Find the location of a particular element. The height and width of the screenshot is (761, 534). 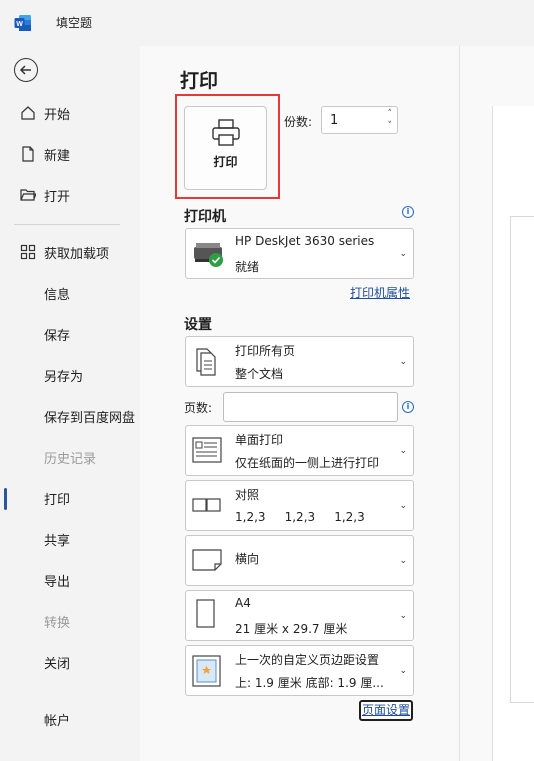

nav-export: 导出 is located at coordinates (70, 580).